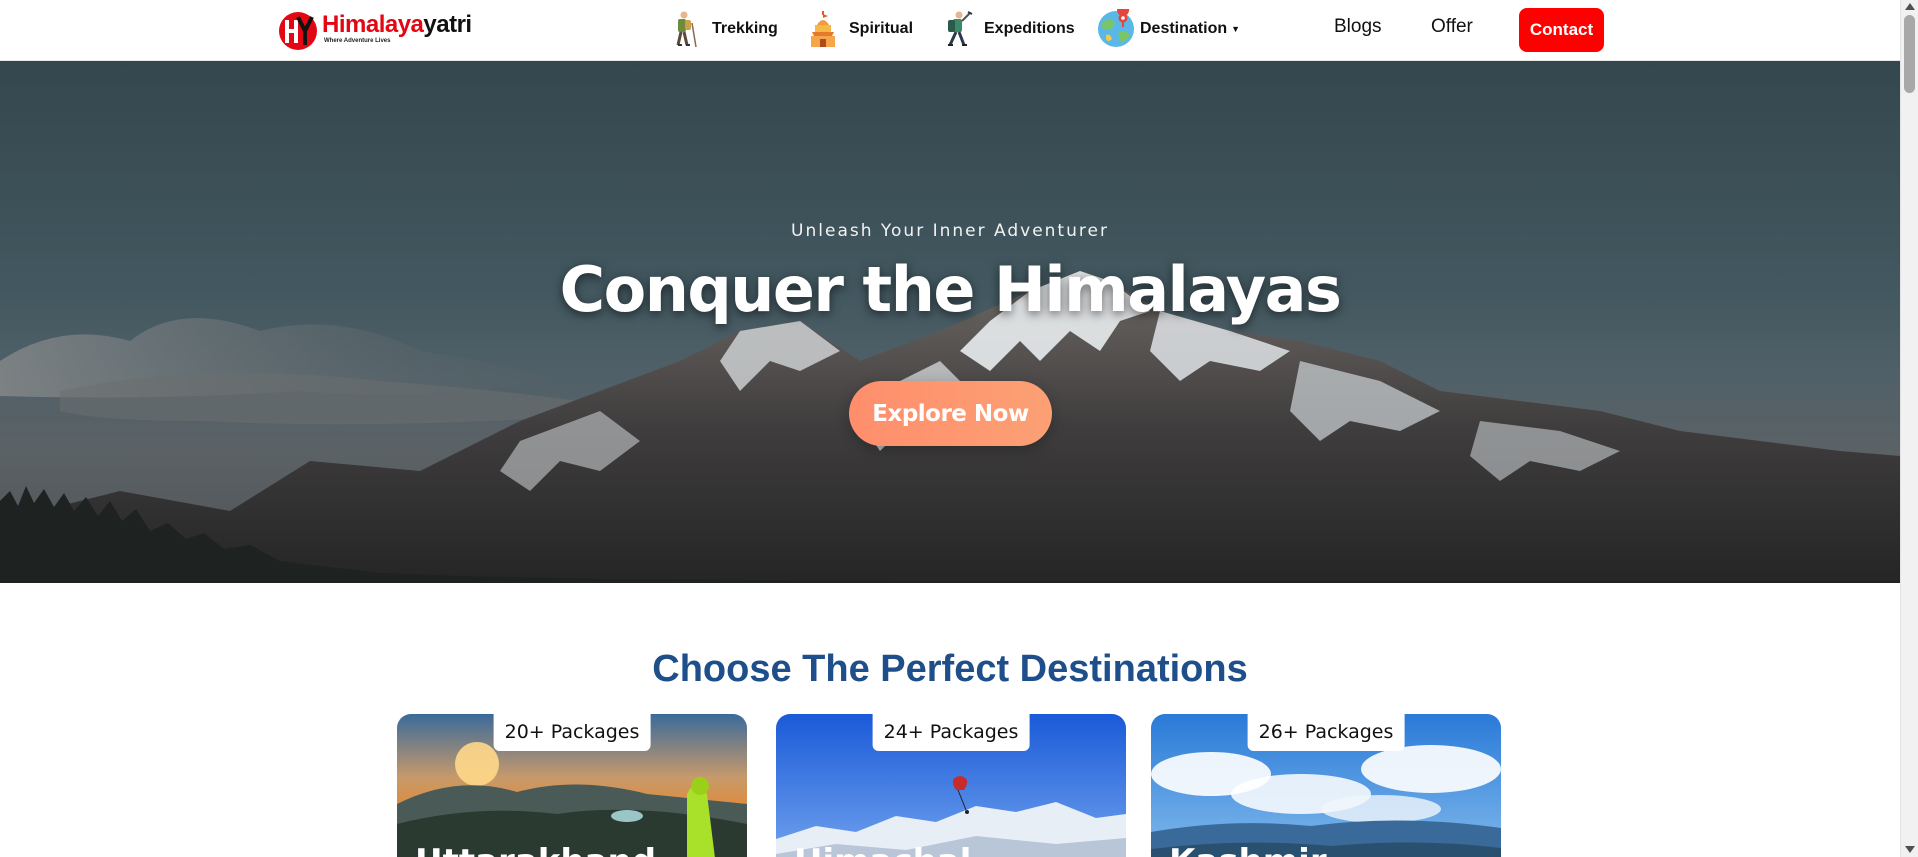 This screenshot has height=857, width=1918. I want to click on explore-now-button: Explore Now, so click(950, 413).